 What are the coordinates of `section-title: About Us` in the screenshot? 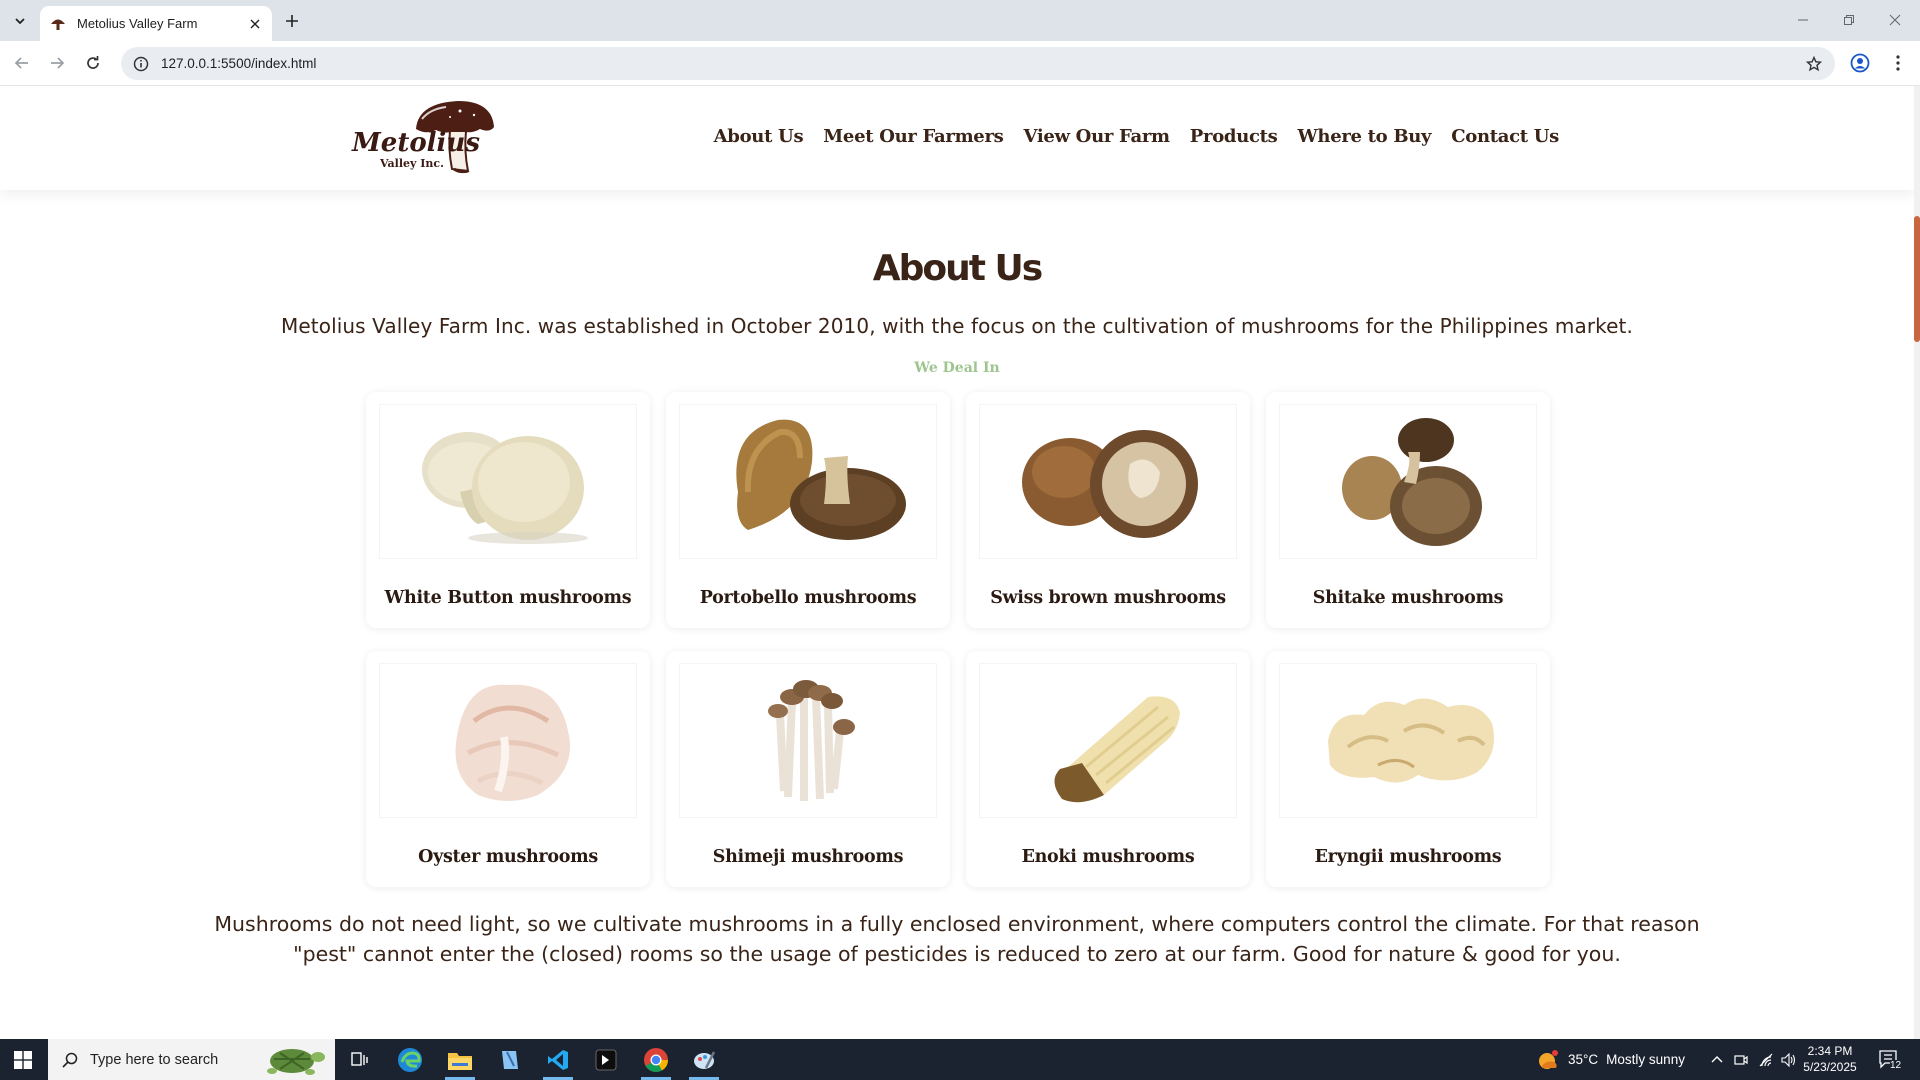 It's located at (957, 268).